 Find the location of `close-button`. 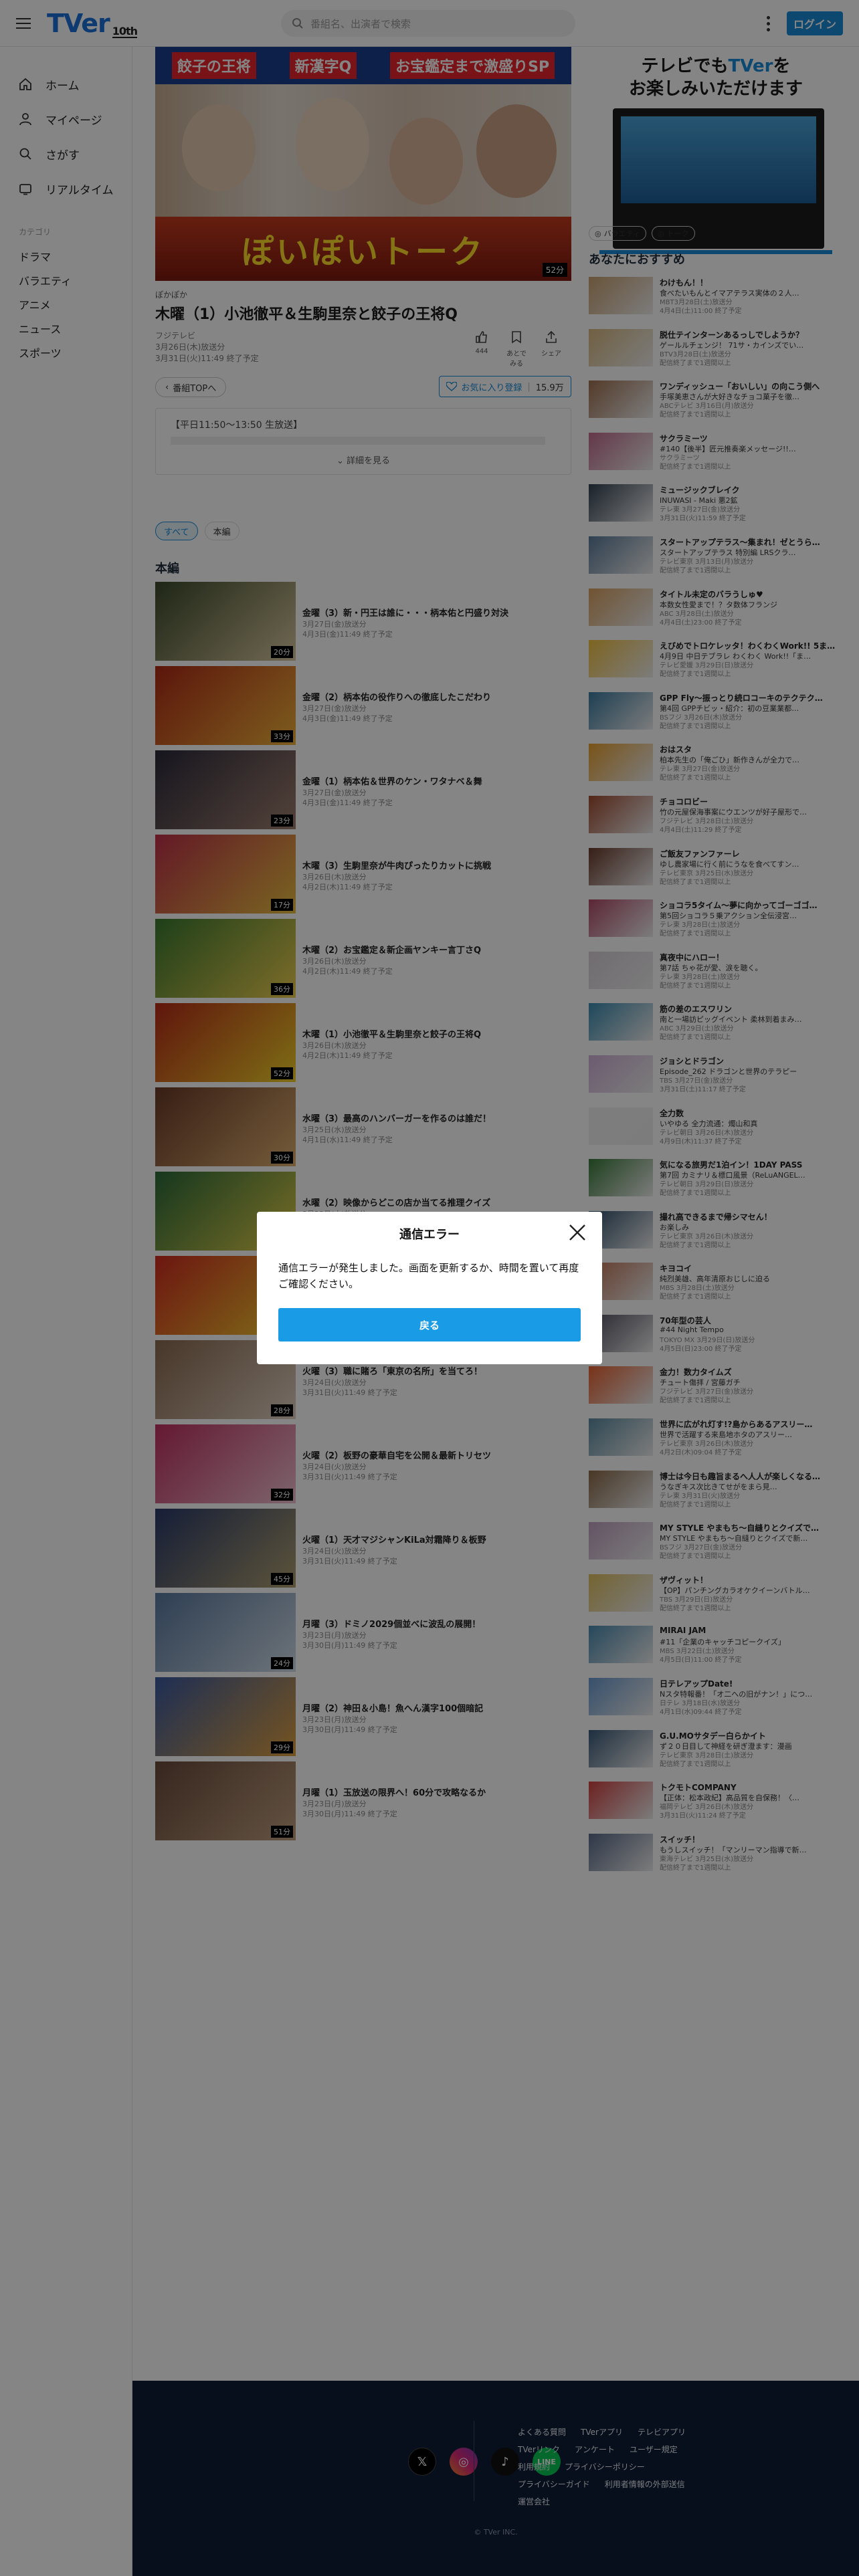

close-button is located at coordinates (578, 1232).